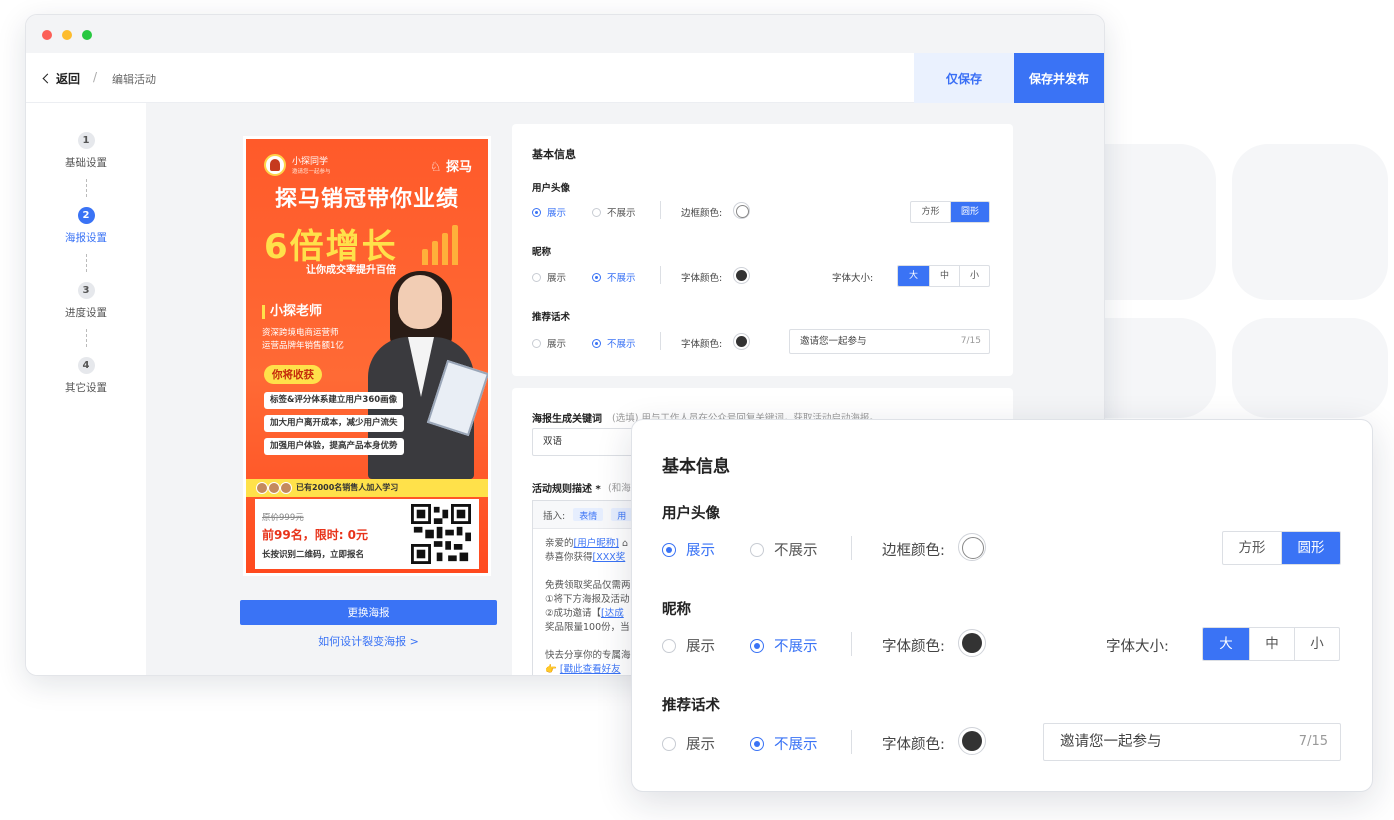 This screenshot has height=820, width=1394. What do you see at coordinates (315, 535) in the screenshot?
I see `poster-limit-text: 前99名，限时: 0元` at bounding box center [315, 535].